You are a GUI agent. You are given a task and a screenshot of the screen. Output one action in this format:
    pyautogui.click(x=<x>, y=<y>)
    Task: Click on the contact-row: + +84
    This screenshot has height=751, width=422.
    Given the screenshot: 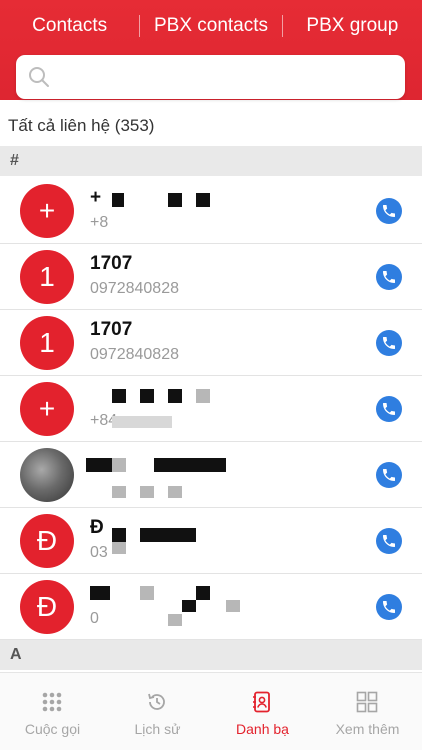 What is the action you would take?
    pyautogui.click(x=211, y=409)
    